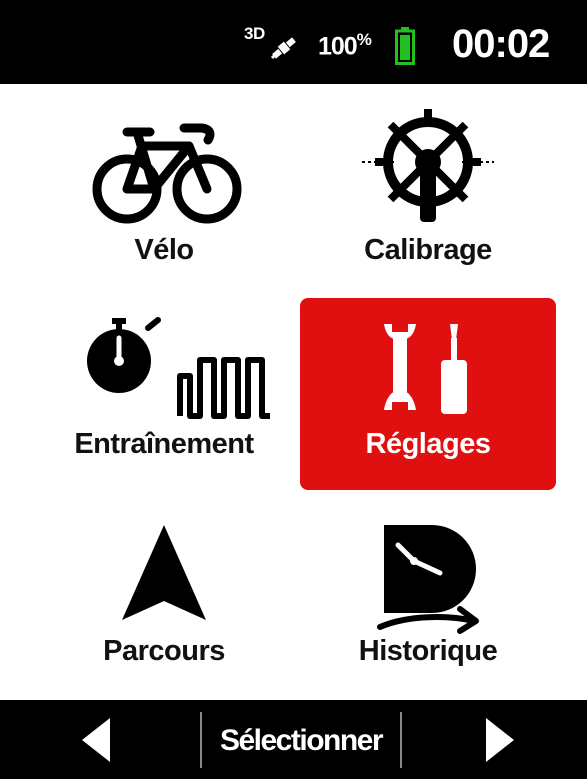  I want to click on select-button: Sélectionner, so click(301, 740).